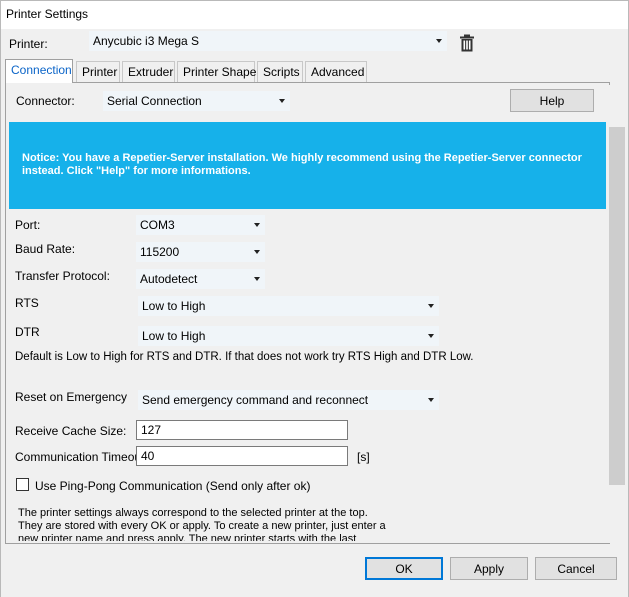  I want to click on transfer-protocol-select-value: Autodetect, so click(169, 279).